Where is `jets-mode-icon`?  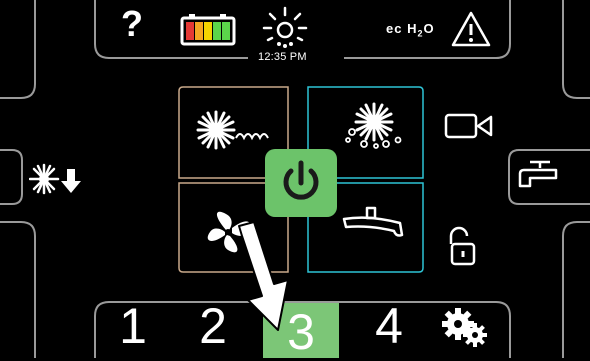 jets-mode-icon is located at coordinates (235, 132).